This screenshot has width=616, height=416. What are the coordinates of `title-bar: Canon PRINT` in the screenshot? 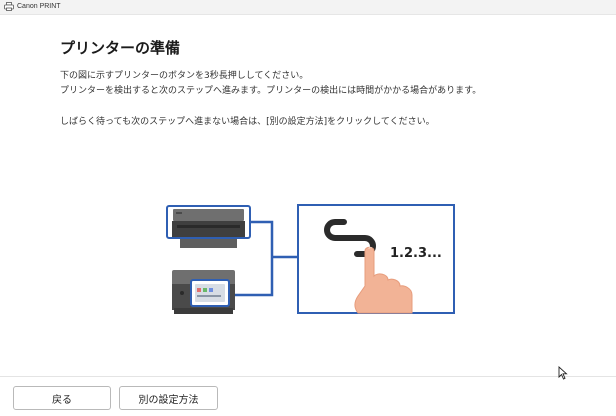 It's located at (308, 7).